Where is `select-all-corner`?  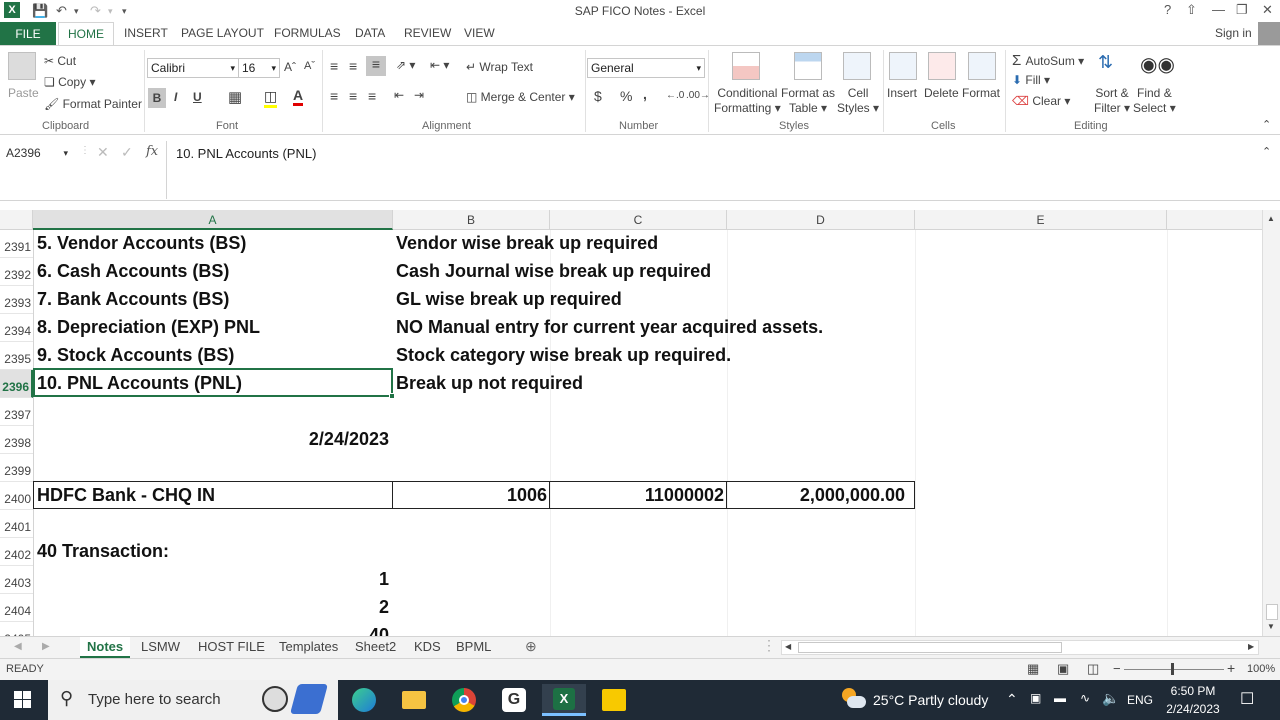 select-all-corner is located at coordinates (16, 220).